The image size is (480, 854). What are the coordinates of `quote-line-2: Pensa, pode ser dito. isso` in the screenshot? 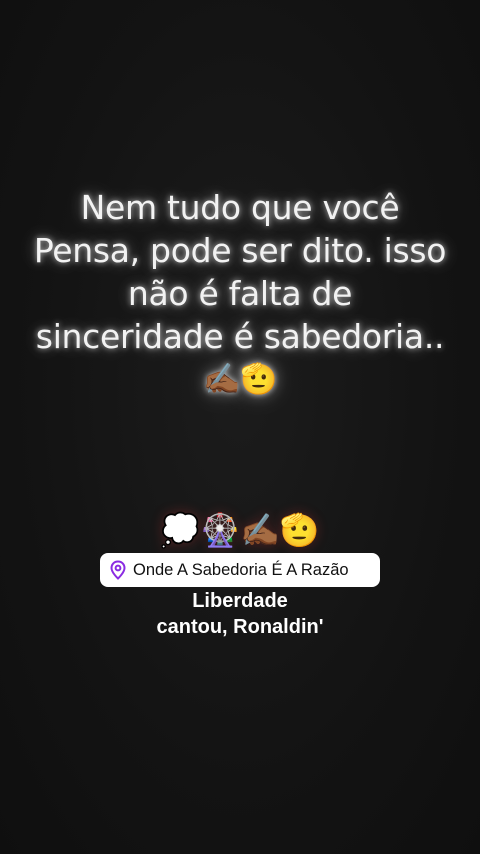 It's located at (240, 250).